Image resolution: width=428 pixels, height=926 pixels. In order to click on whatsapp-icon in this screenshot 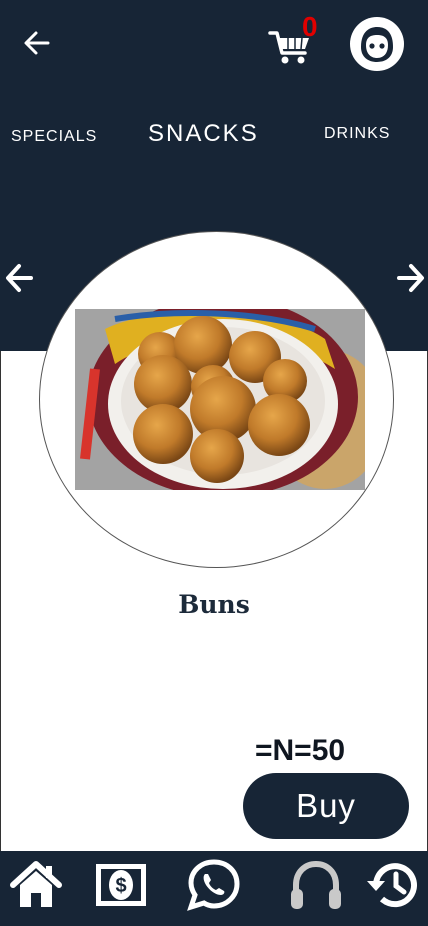, I will do `click(214, 885)`.